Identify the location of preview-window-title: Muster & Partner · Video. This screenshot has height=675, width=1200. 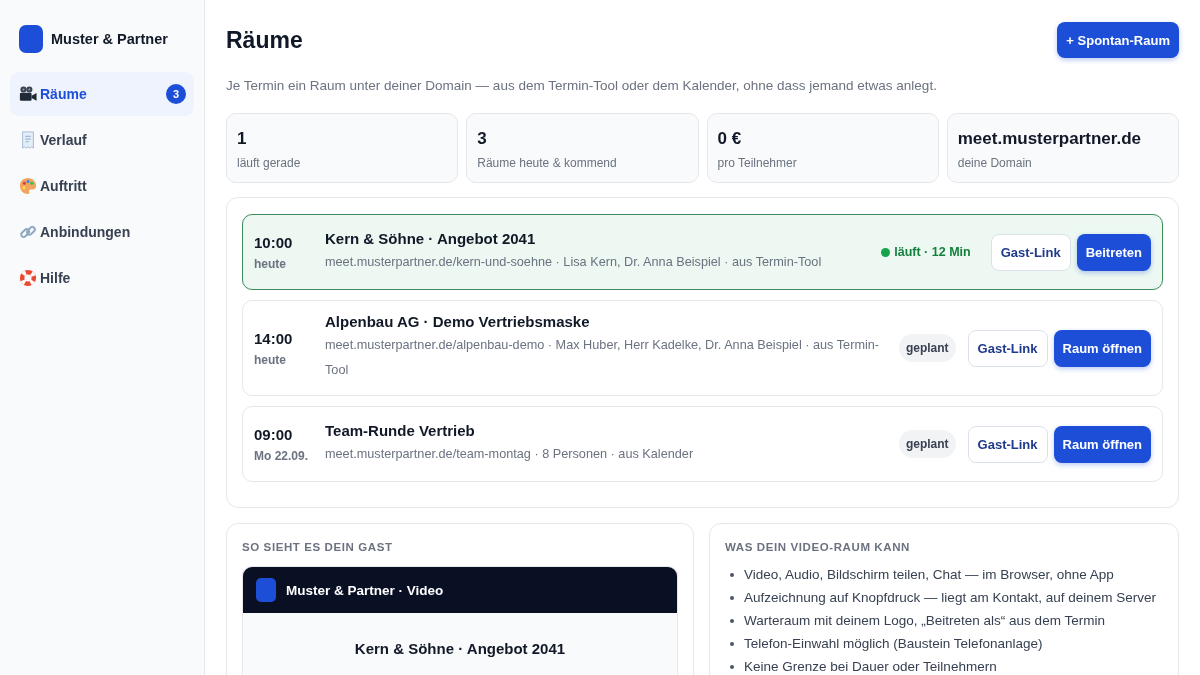
(365, 590).